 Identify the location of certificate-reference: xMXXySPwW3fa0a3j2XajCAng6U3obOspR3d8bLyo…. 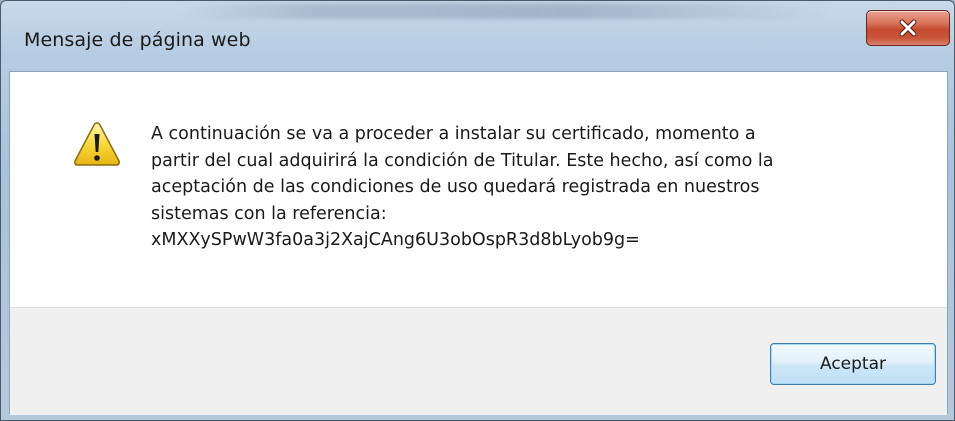
(395, 240).